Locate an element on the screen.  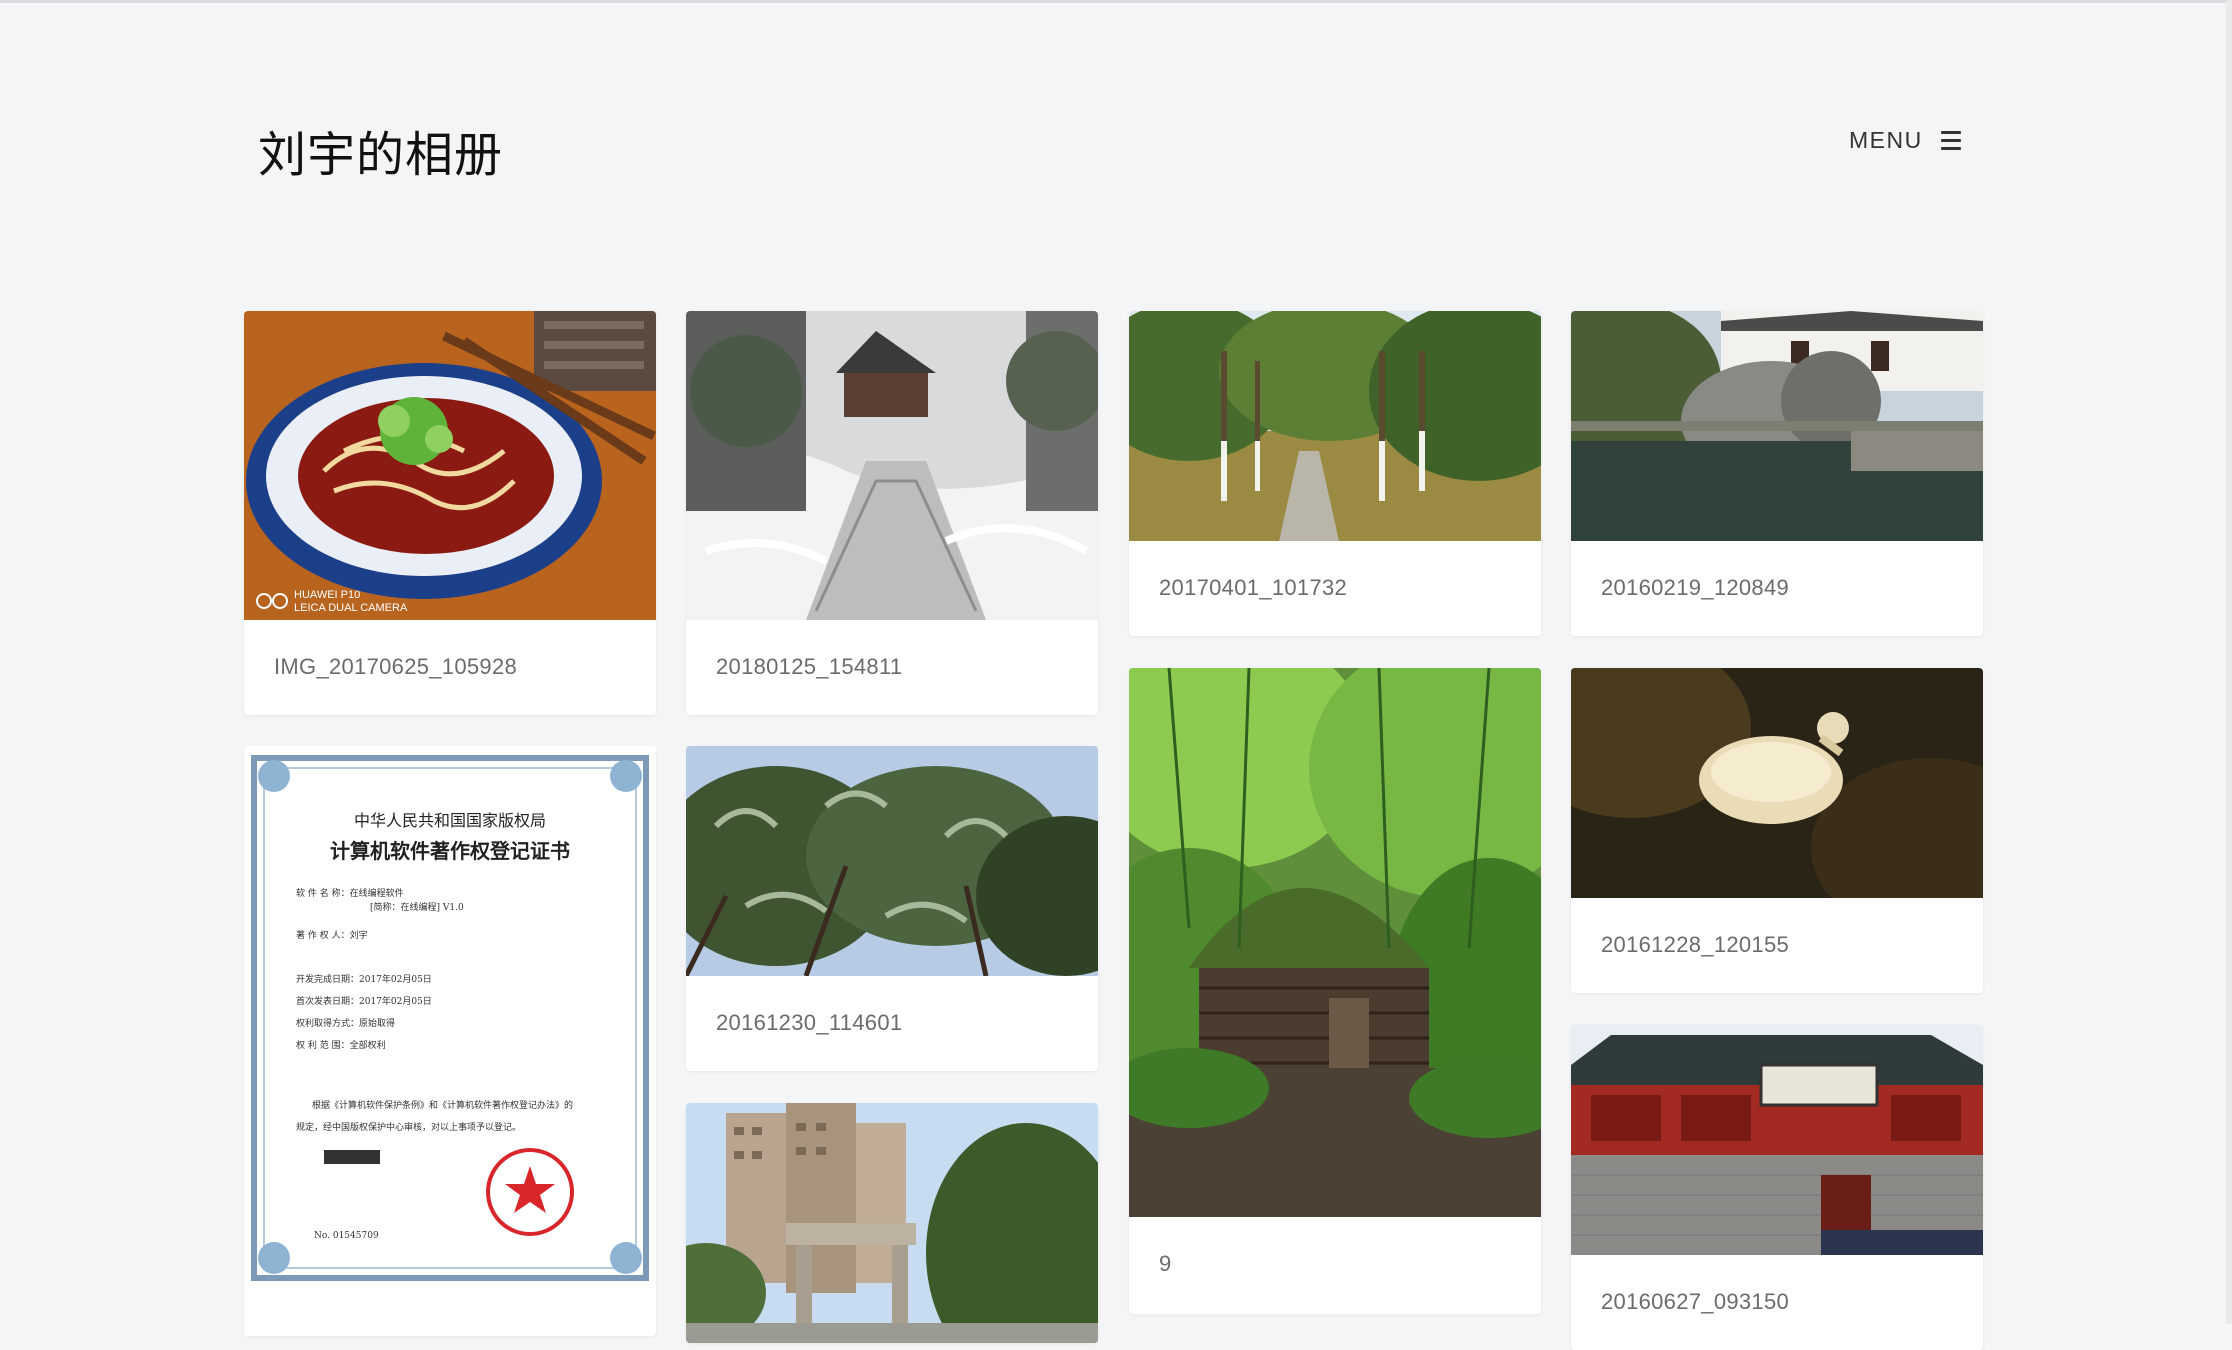
photo-card: 20180125_154811 is located at coordinates (892, 513).